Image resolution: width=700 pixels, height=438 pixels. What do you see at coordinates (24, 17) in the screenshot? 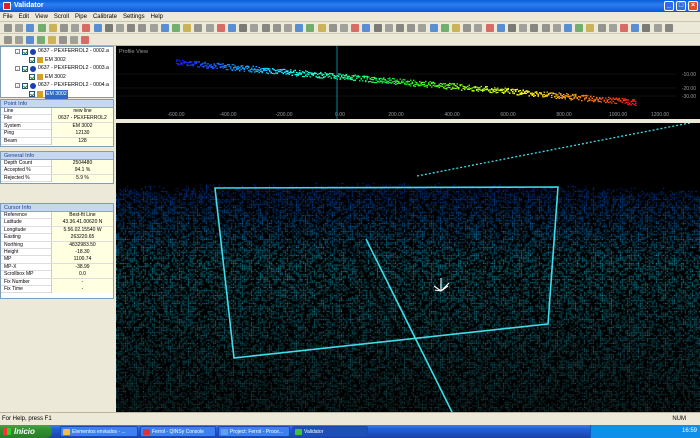
I see `menu-edit: Edit` at bounding box center [24, 17].